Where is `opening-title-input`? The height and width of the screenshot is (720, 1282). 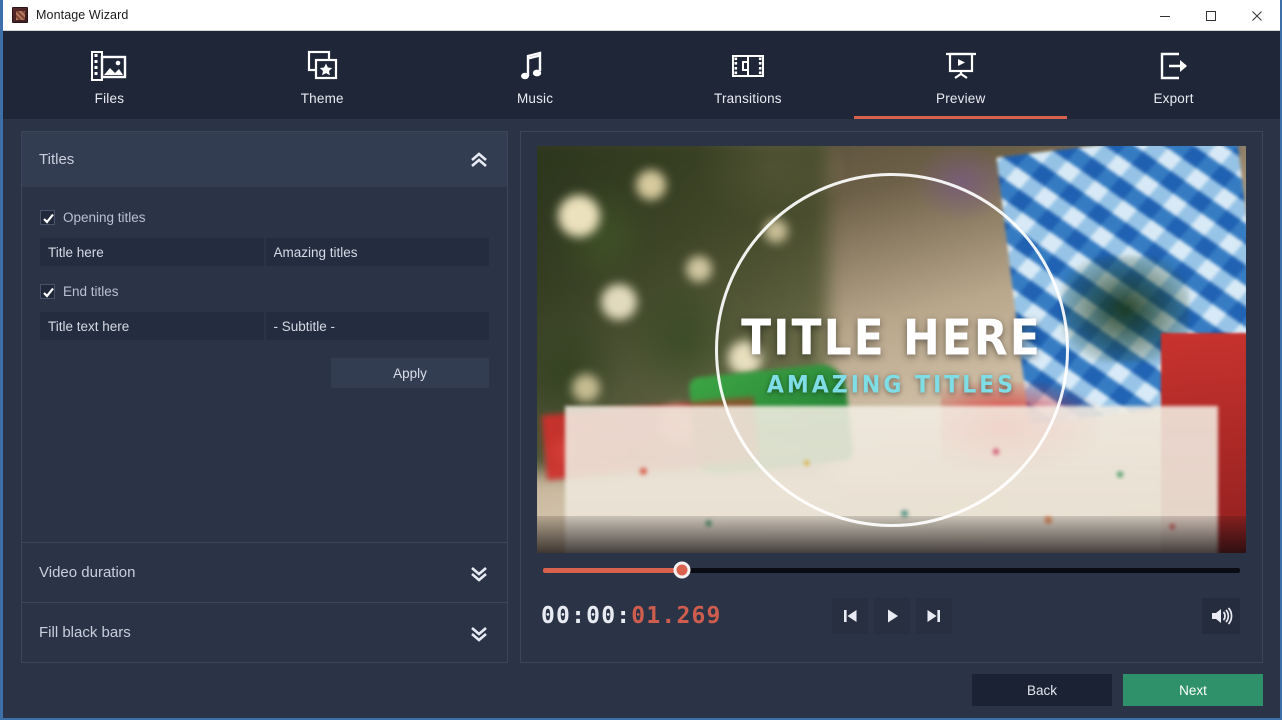
opening-title-input is located at coordinates (152, 252).